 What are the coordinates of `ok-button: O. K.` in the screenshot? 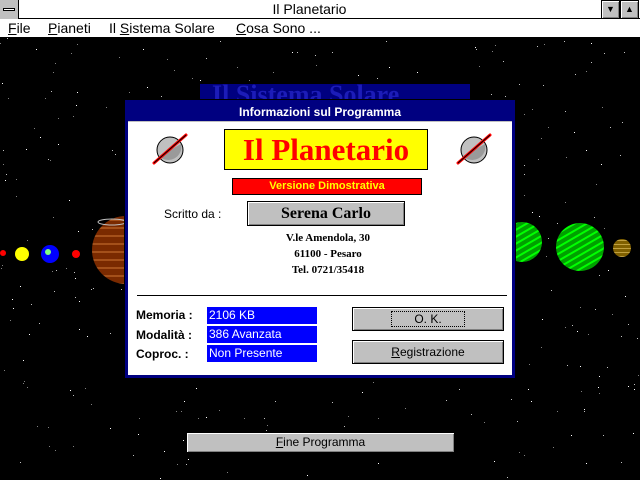 It's located at (428, 319).